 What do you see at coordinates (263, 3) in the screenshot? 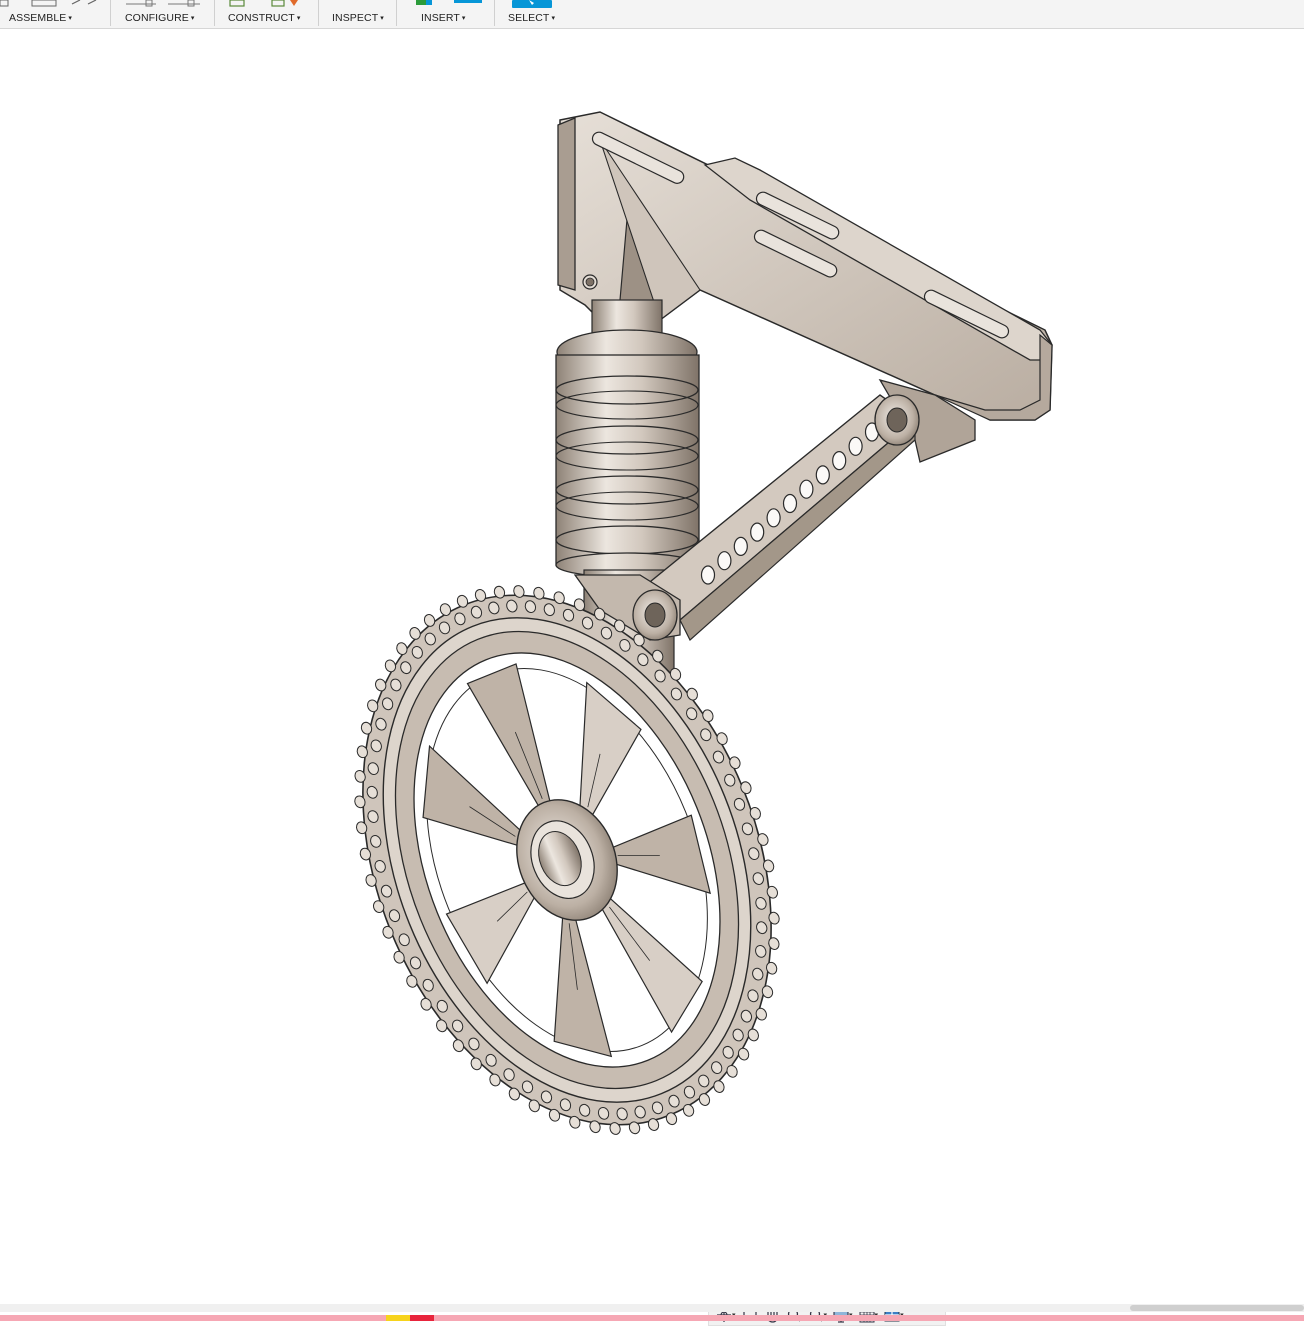
I see `construct-icons` at bounding box center [263, 3].